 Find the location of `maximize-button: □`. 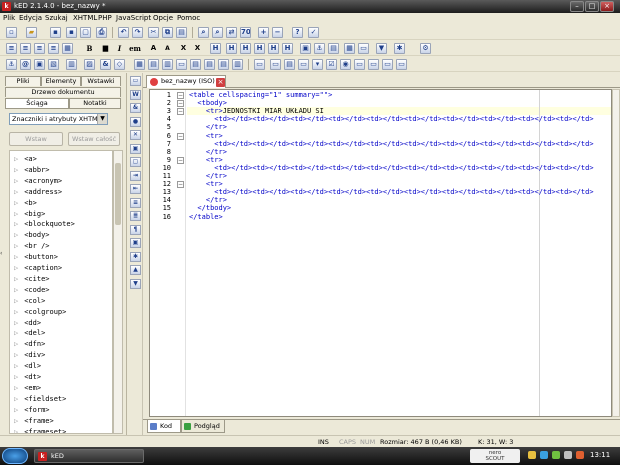

maximize-button: □ is located at coordinates (592, 6).